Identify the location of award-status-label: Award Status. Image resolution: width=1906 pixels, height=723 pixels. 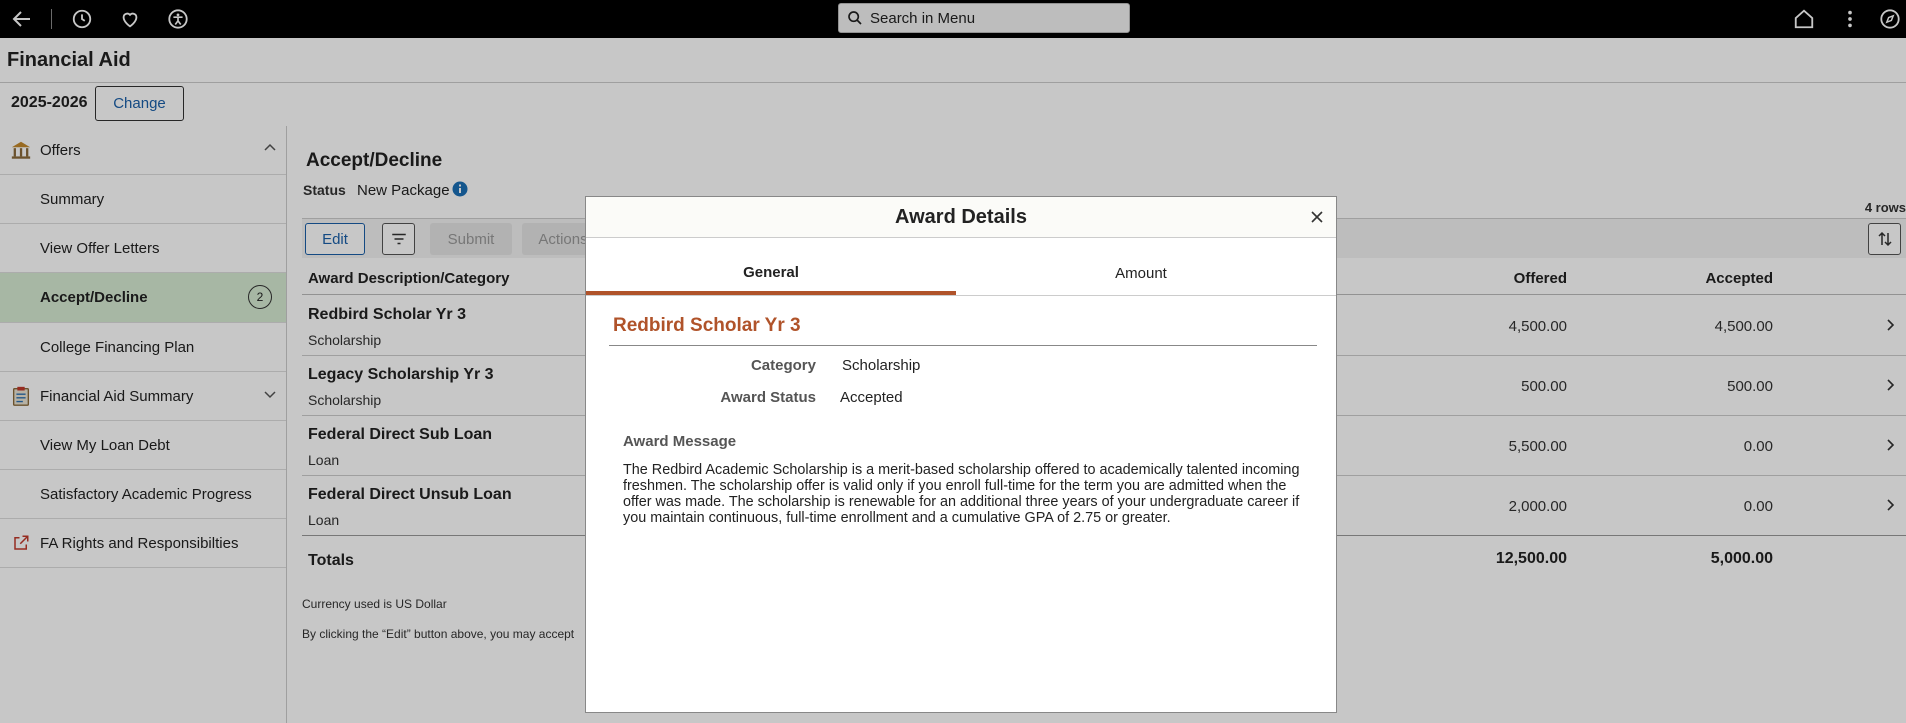
(768, 397).